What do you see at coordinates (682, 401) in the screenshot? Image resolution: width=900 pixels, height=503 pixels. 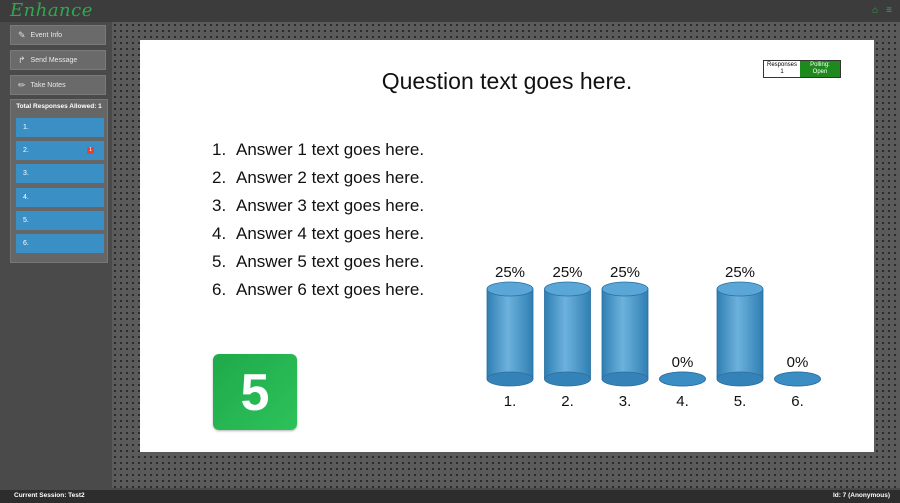 I see `chart-category-label: 4.` at bounding box center [682, 401].